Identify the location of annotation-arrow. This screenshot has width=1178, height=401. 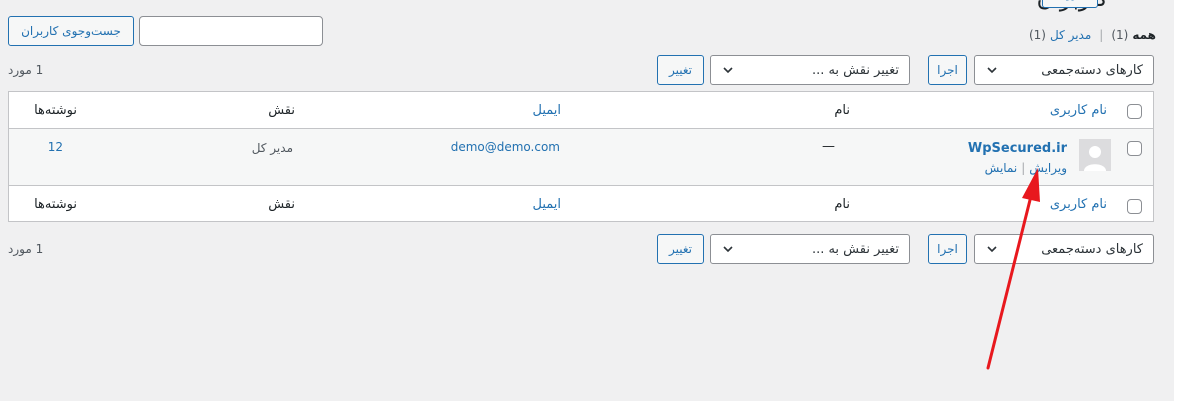
(1013, 269).